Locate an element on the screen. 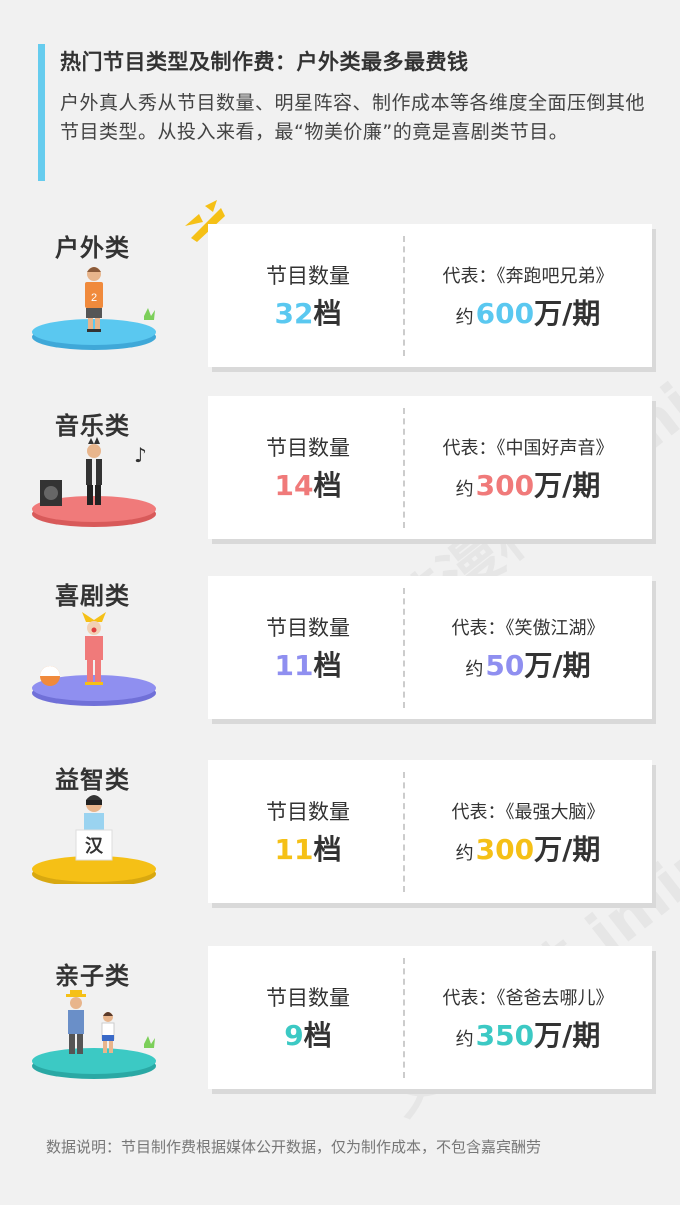 This screenshot has height=1205, width=680. row-comedy: 喜剧类 节目数量 11档 代表：《笑傲江湖》 约50万/期 is located at coordinates (340, 651).